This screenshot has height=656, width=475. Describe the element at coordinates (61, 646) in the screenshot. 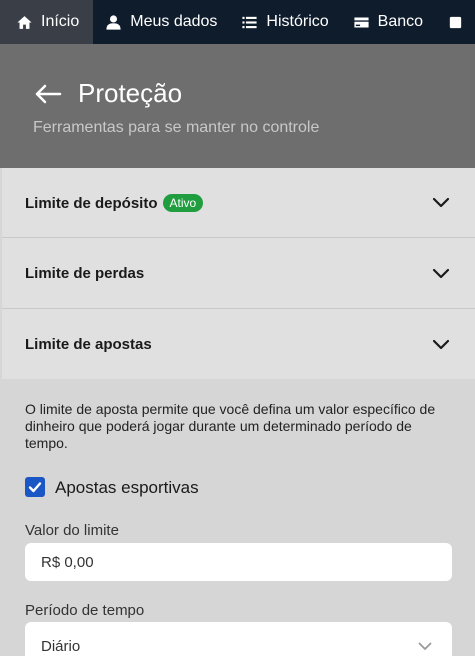

I see `time-period-value: Diário` at that location.